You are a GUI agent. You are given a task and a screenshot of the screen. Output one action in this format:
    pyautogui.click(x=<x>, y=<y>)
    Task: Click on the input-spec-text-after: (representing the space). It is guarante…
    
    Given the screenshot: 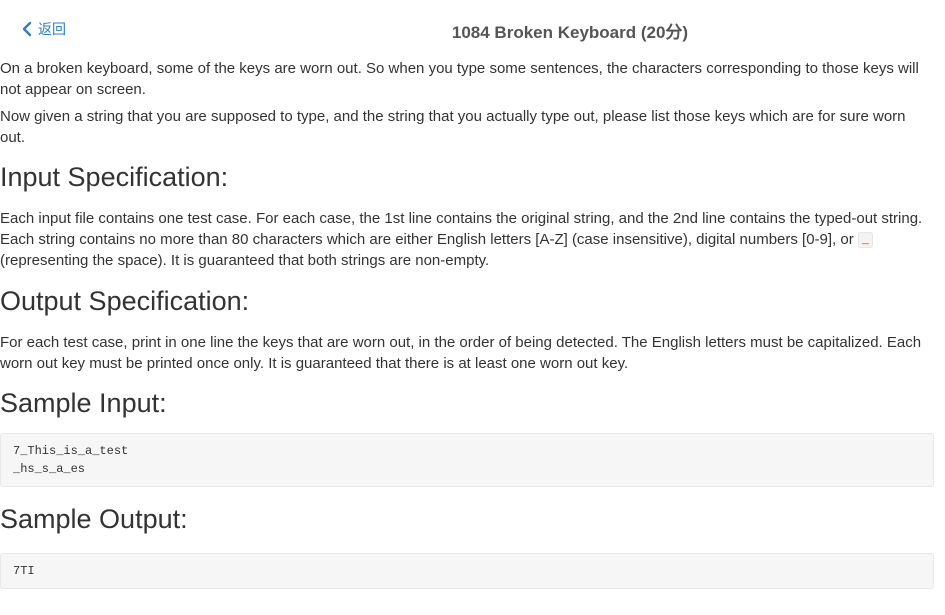 What is the action you would take?
    pyautogui.click(x=245, y=260)
    